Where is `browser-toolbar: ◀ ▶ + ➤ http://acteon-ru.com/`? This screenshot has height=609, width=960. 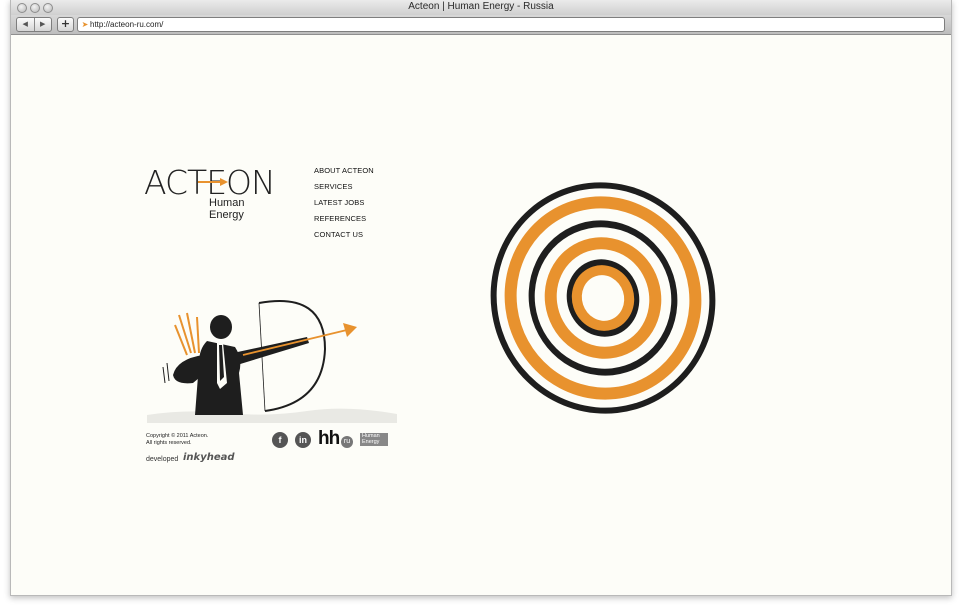 browser-toolbar: ◀ ▶ + ➤ http://acteon-ru.com/ is located at coordinates (481, 25).